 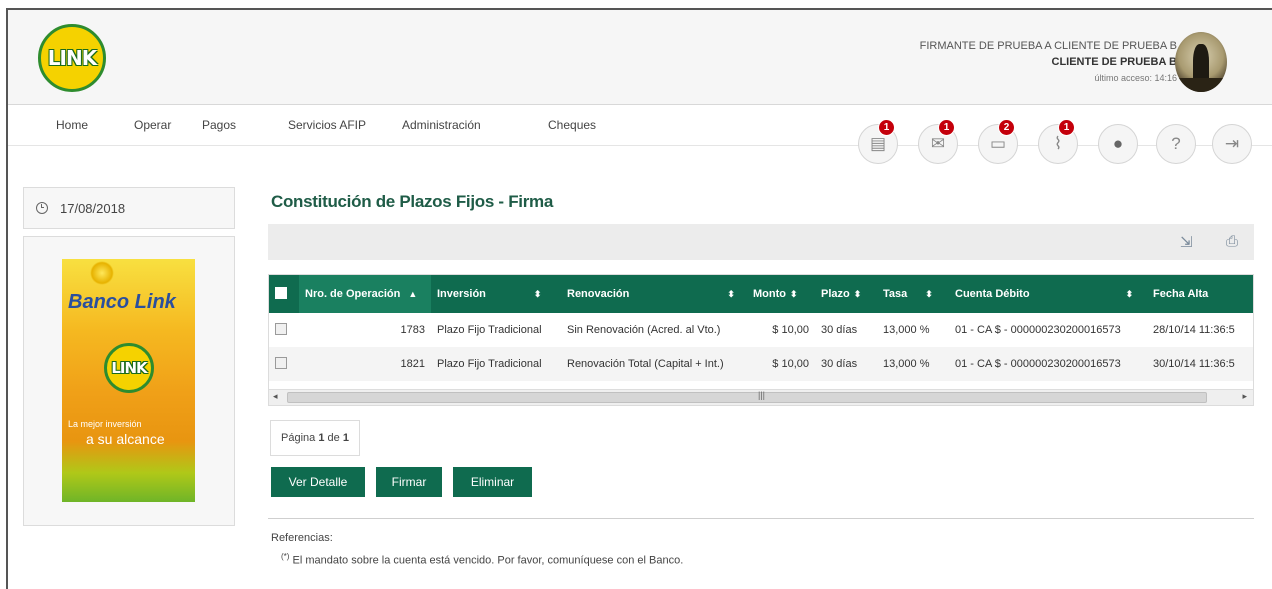 What do you see at coordinates (1048, 294) in the screenshot?
I see `column-header-cuenta: Cuenta Débito ⬍` at bounding box center [1048, 294].